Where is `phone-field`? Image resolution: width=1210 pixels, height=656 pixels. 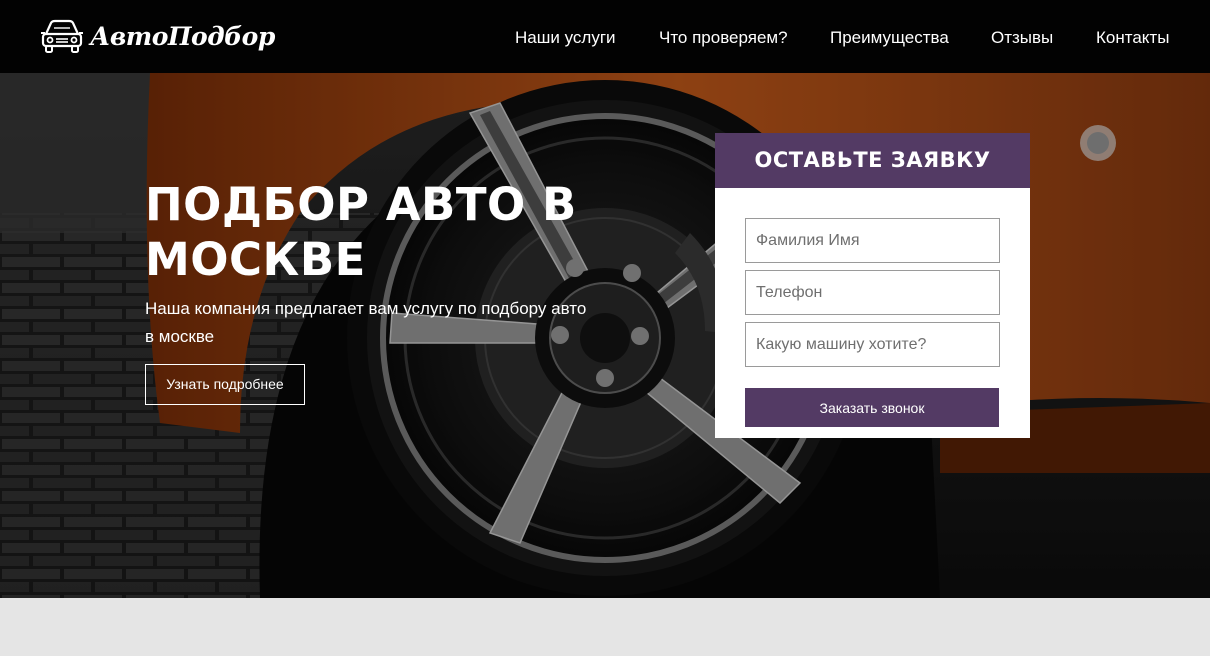 phone-field is located at coordinates (872, 292).